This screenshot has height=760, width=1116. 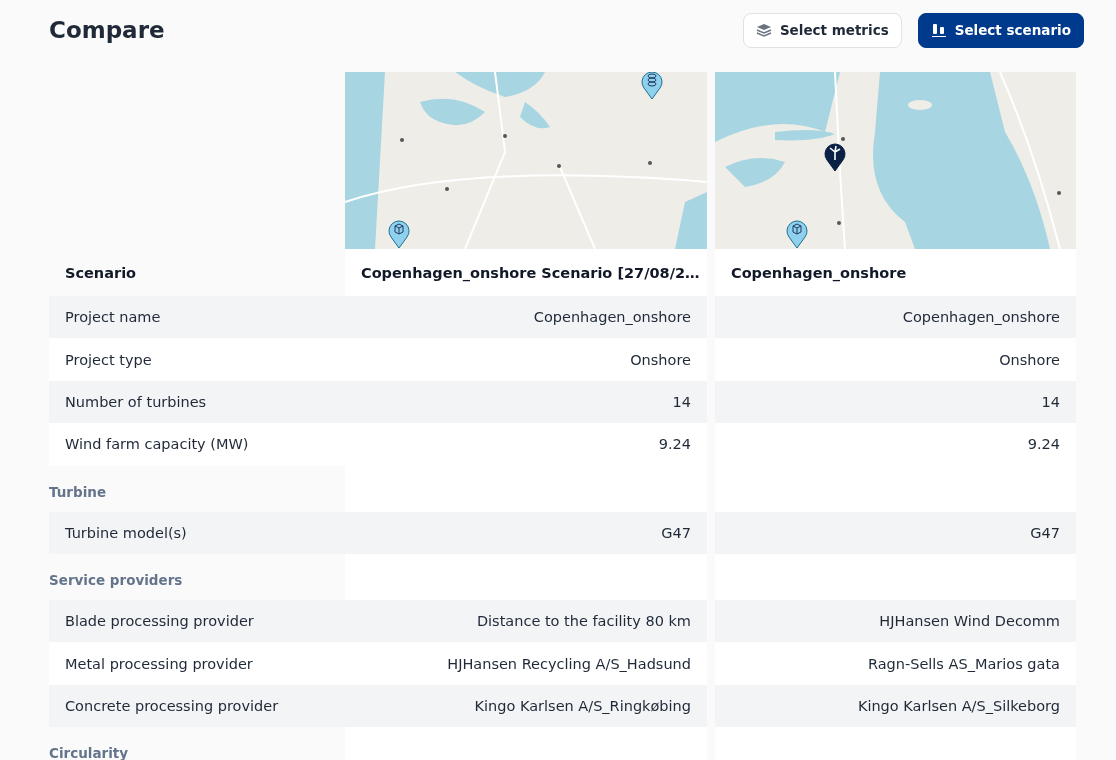 I want to click on stack-pin-icon, so click(x=652, y=86).